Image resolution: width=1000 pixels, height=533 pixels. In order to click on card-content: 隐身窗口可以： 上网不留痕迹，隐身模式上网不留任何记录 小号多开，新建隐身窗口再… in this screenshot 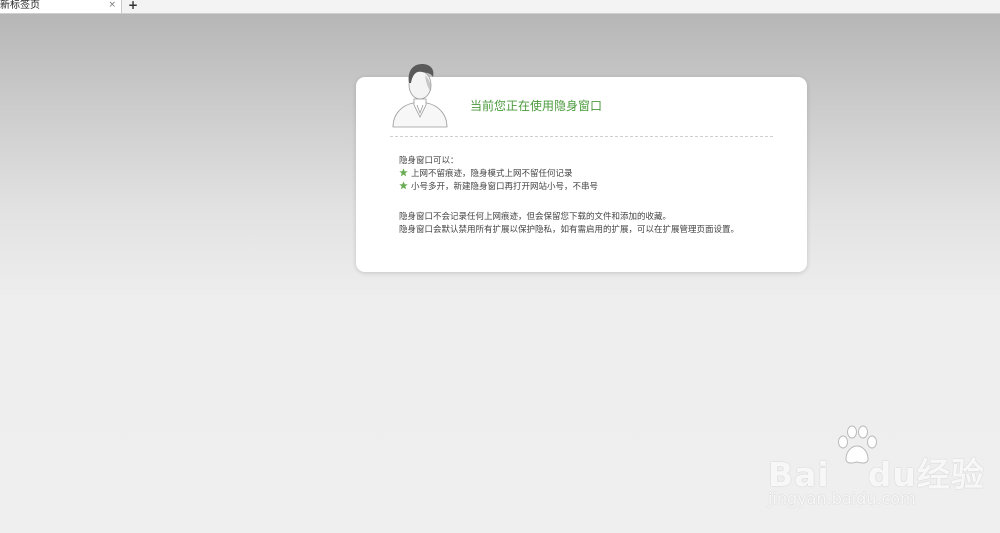, I will do `click(569, 196)`.